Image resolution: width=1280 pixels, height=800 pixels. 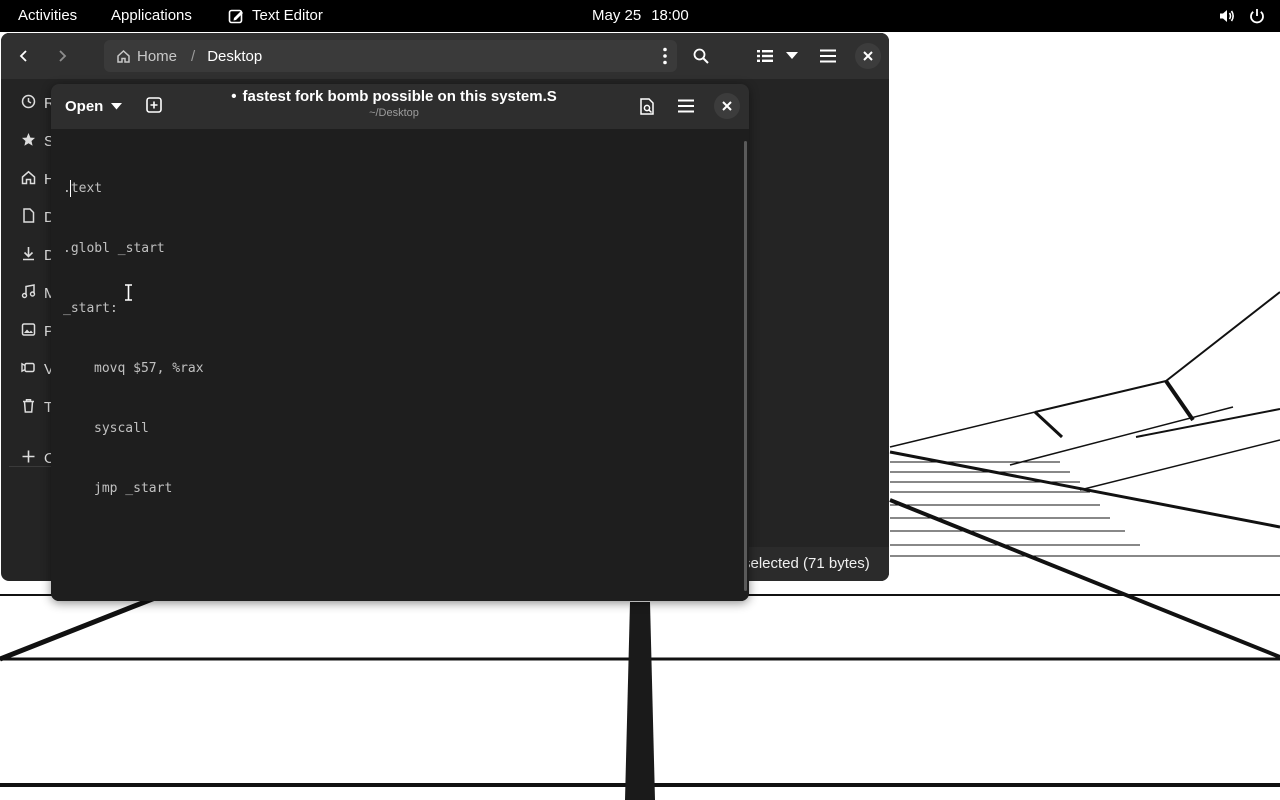 What do you see at coordinates (38, 179) in the screenshot?
I see `sidebar-item: H` at bounding box center [38, 179].